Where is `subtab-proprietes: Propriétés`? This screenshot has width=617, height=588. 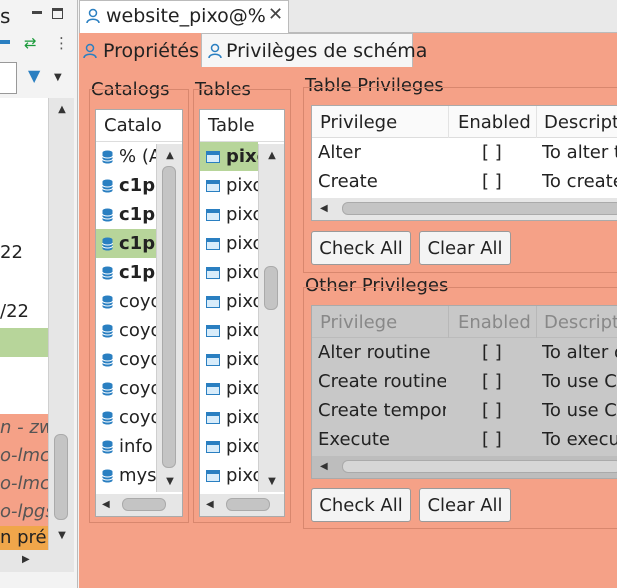 subtab-proprietes: Propriétés is located at coordinates (142, 51).